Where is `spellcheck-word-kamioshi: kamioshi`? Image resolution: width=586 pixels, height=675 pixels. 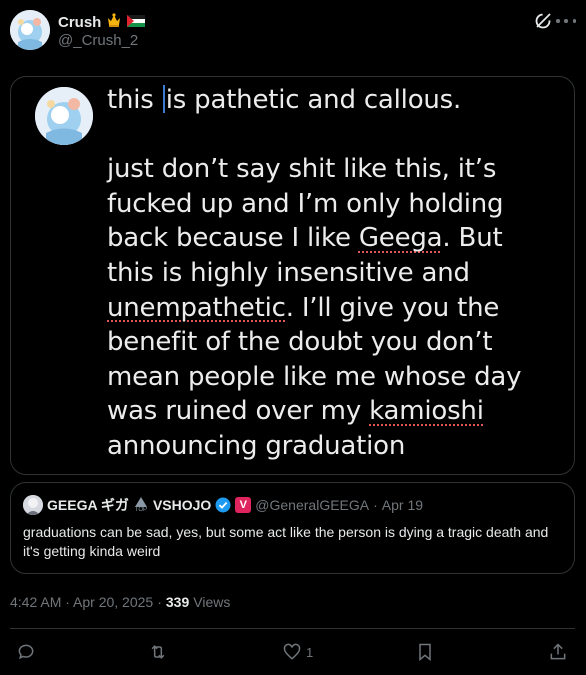 spellcheck-word-kamioshi: kamioshi is located at coordinates (426, 411).